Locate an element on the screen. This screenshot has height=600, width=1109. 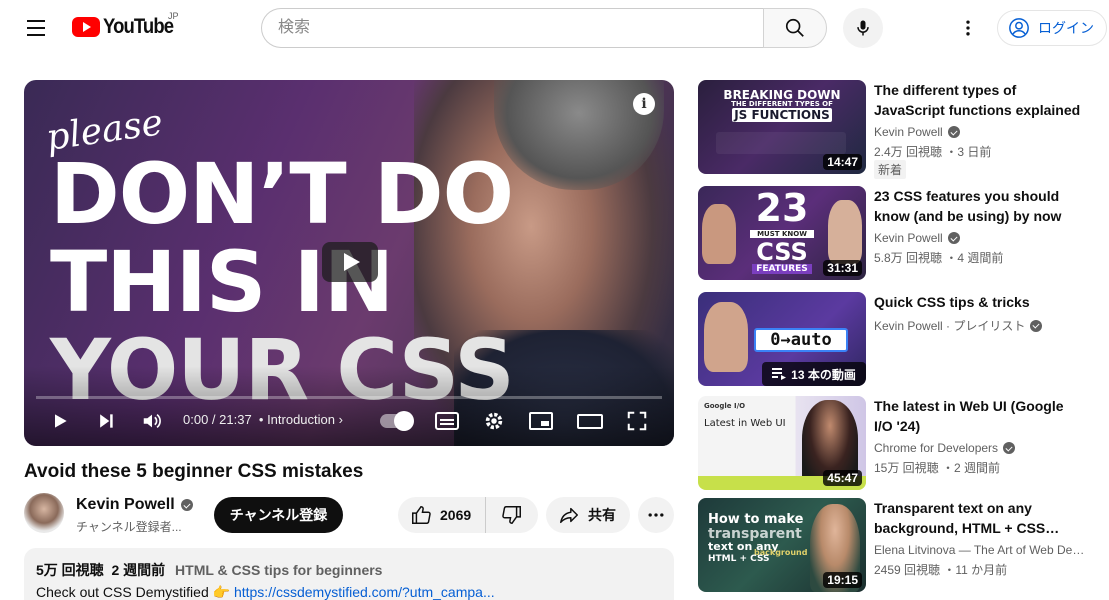
search-input is located at coordinates (512, 28).